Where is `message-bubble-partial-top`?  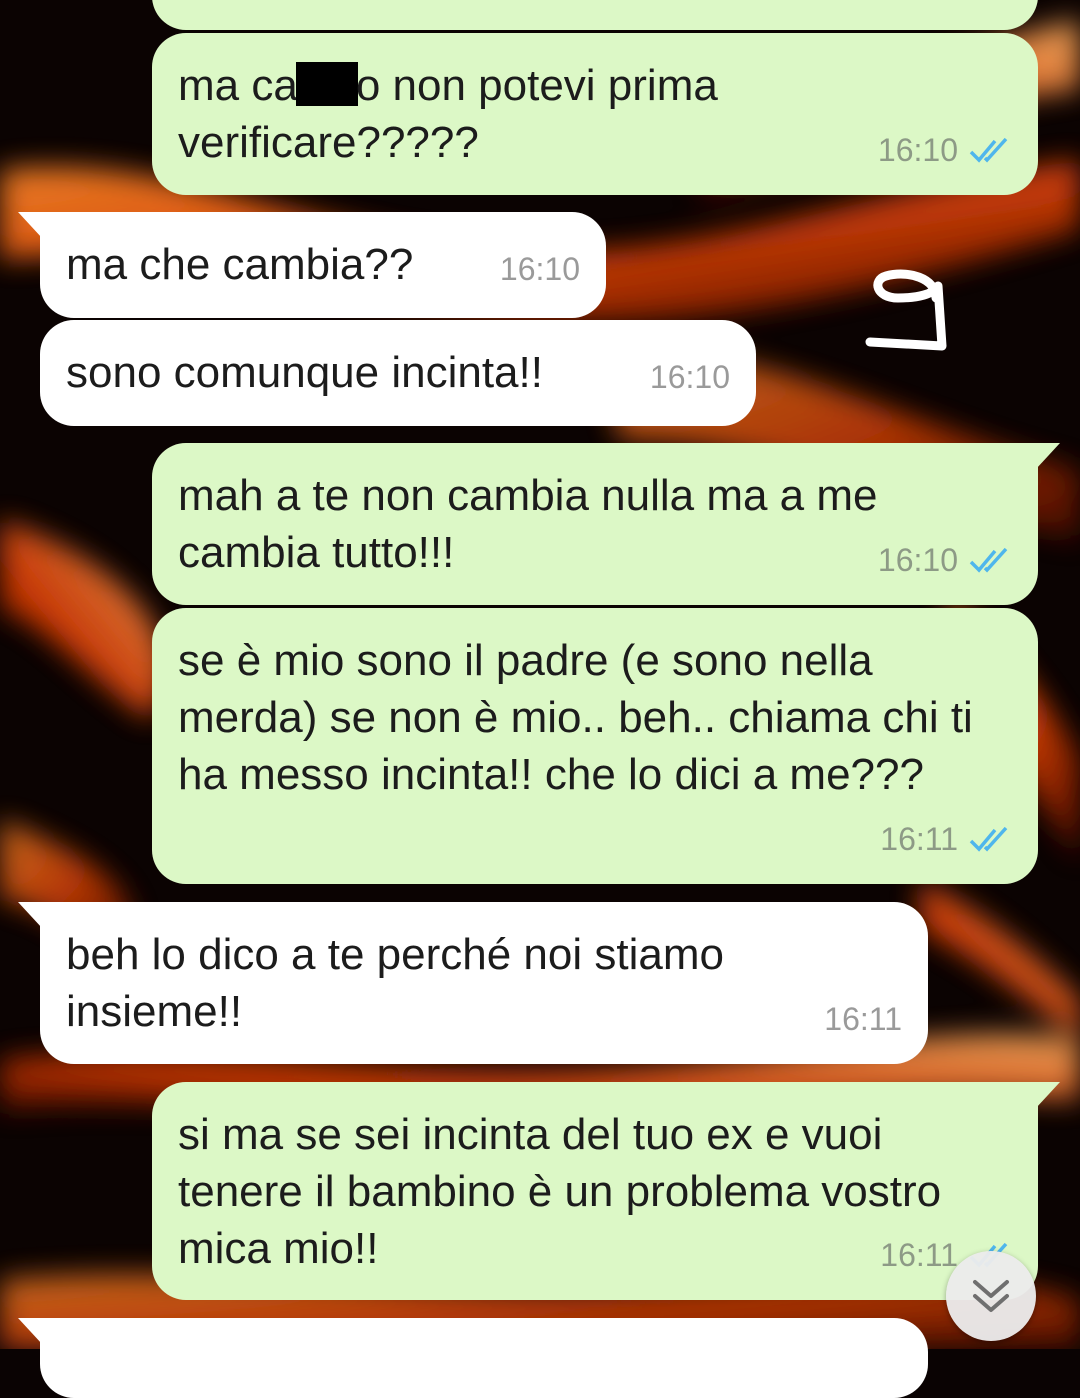
message-bubble-partial-top is located at coordinates (595, 15).